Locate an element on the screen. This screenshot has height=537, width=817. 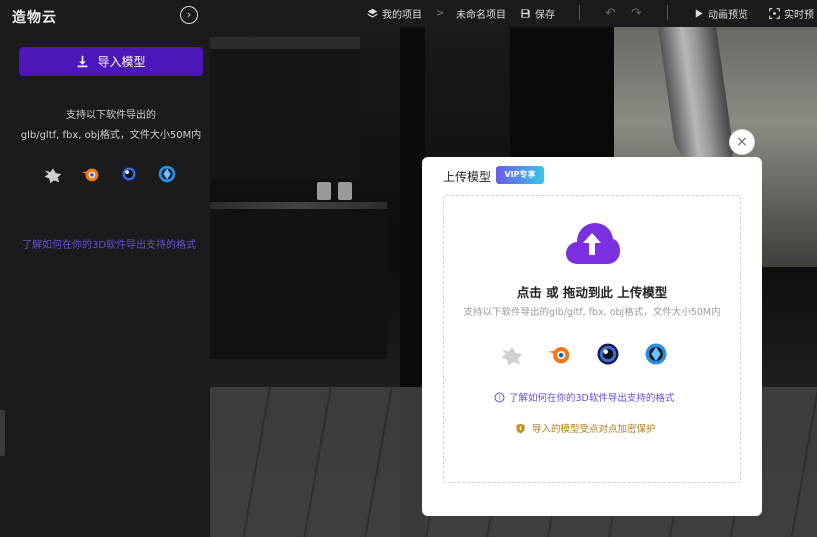
save-button: 保存 is located at coordinates (537, 13).